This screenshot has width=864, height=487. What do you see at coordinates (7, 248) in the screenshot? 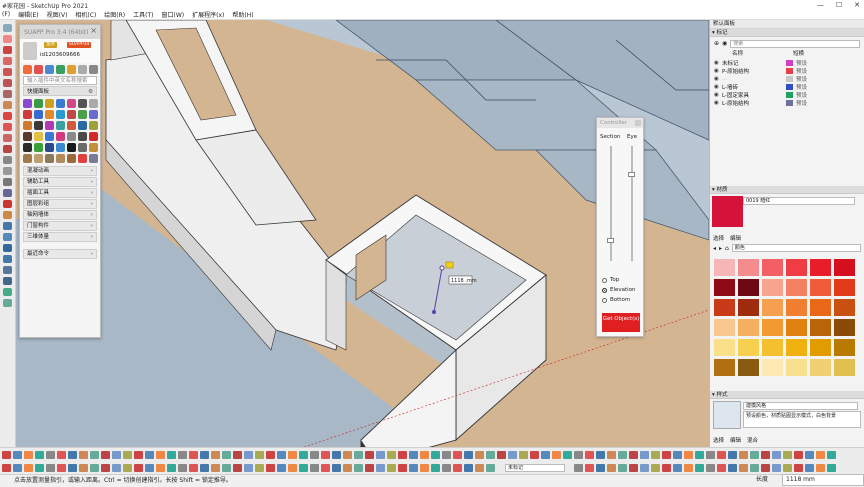
I see `zoom-tool-icon` at bounding box center [7, 248].